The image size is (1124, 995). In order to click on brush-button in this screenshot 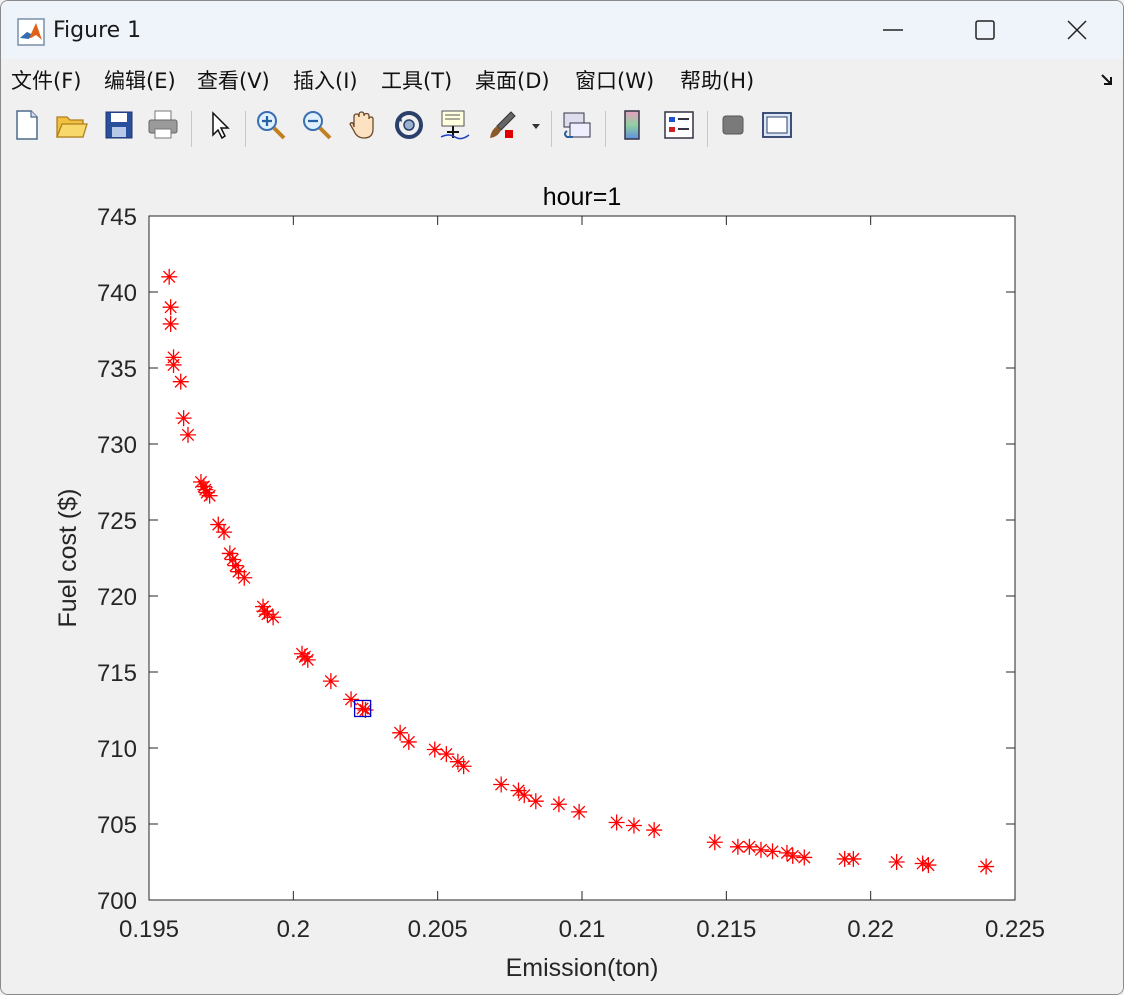, I will do `click(503, 125)`.